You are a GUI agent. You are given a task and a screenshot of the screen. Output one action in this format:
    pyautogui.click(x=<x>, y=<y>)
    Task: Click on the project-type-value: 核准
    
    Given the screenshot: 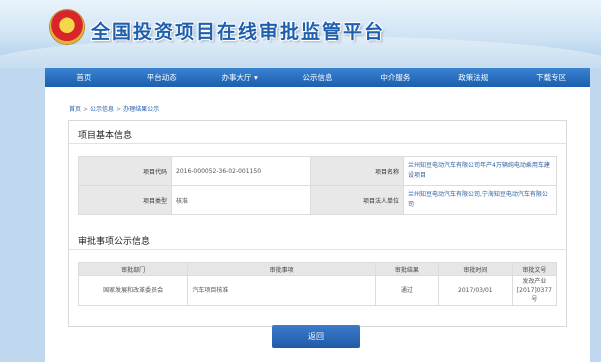 What is the action you would take?
    pyautogui.click(x=241, y=200)
    